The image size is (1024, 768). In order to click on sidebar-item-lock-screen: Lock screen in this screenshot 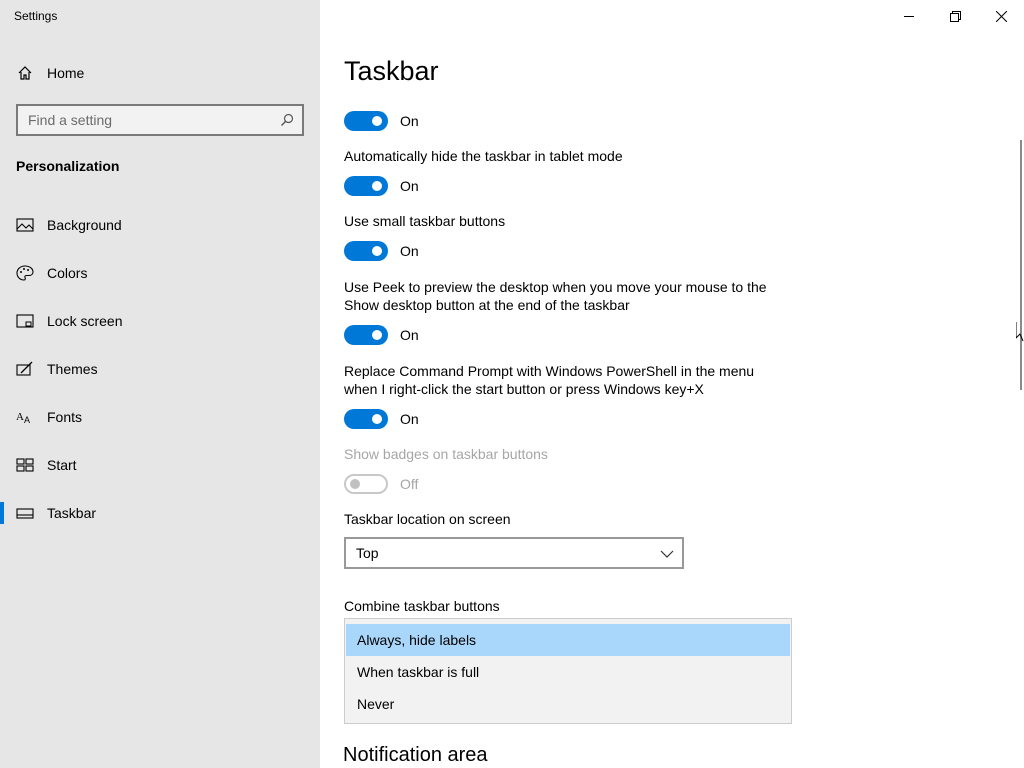, I will do `click(160, 321)`.